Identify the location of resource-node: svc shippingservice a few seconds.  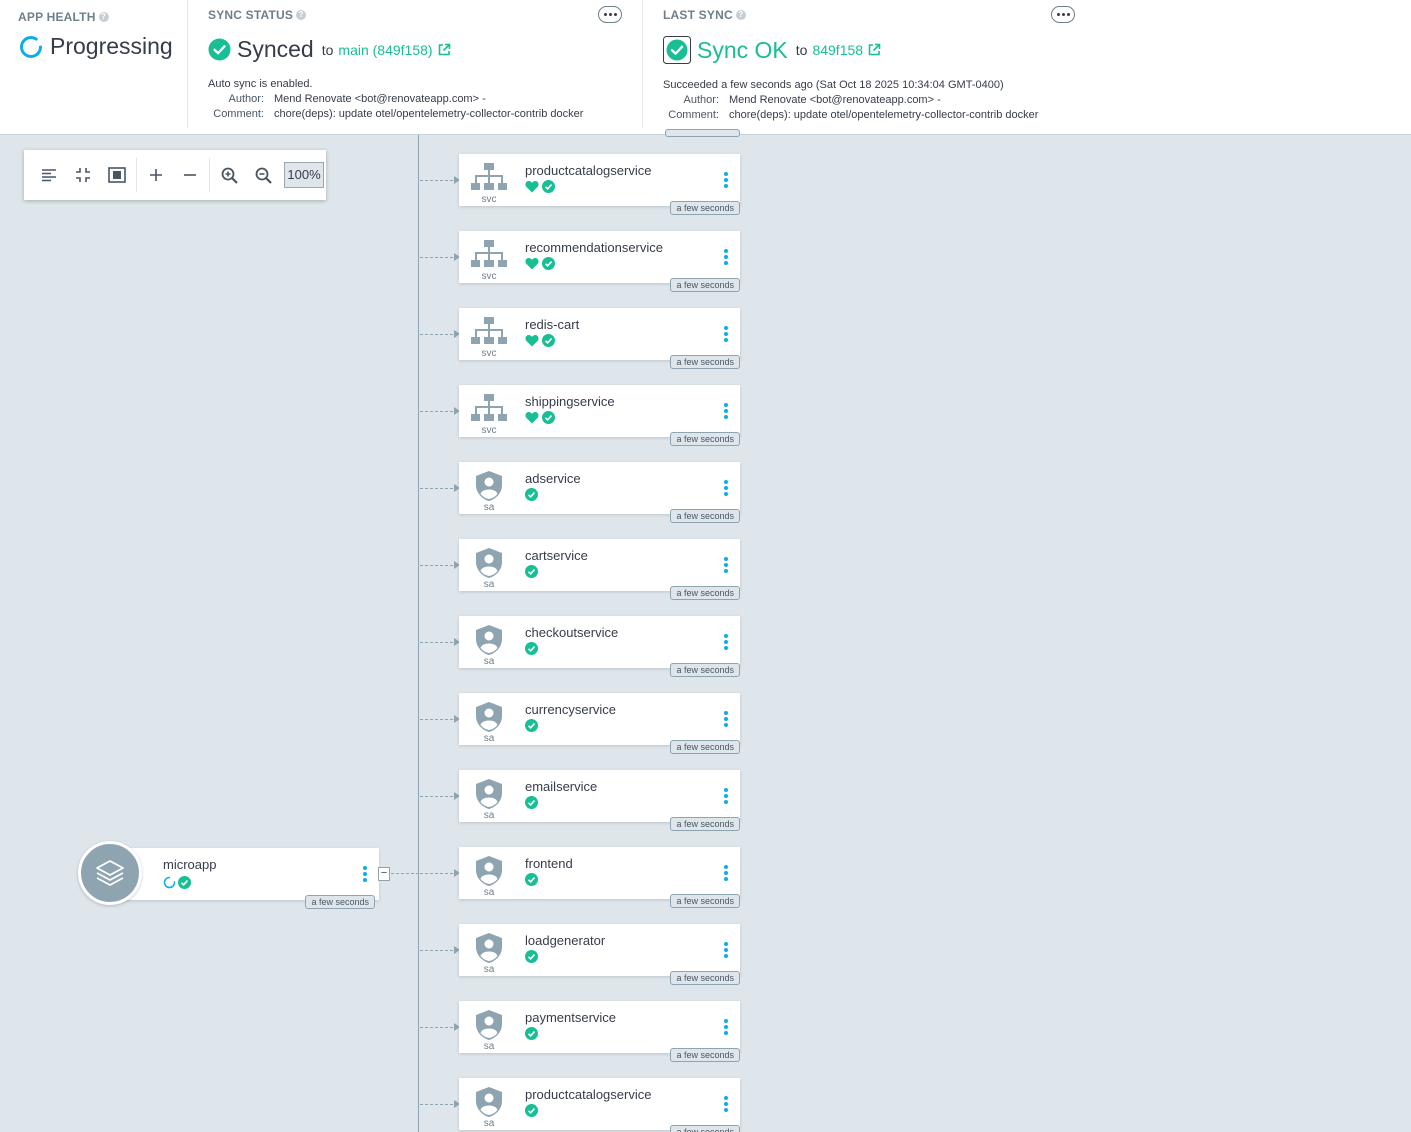
(599, 415).